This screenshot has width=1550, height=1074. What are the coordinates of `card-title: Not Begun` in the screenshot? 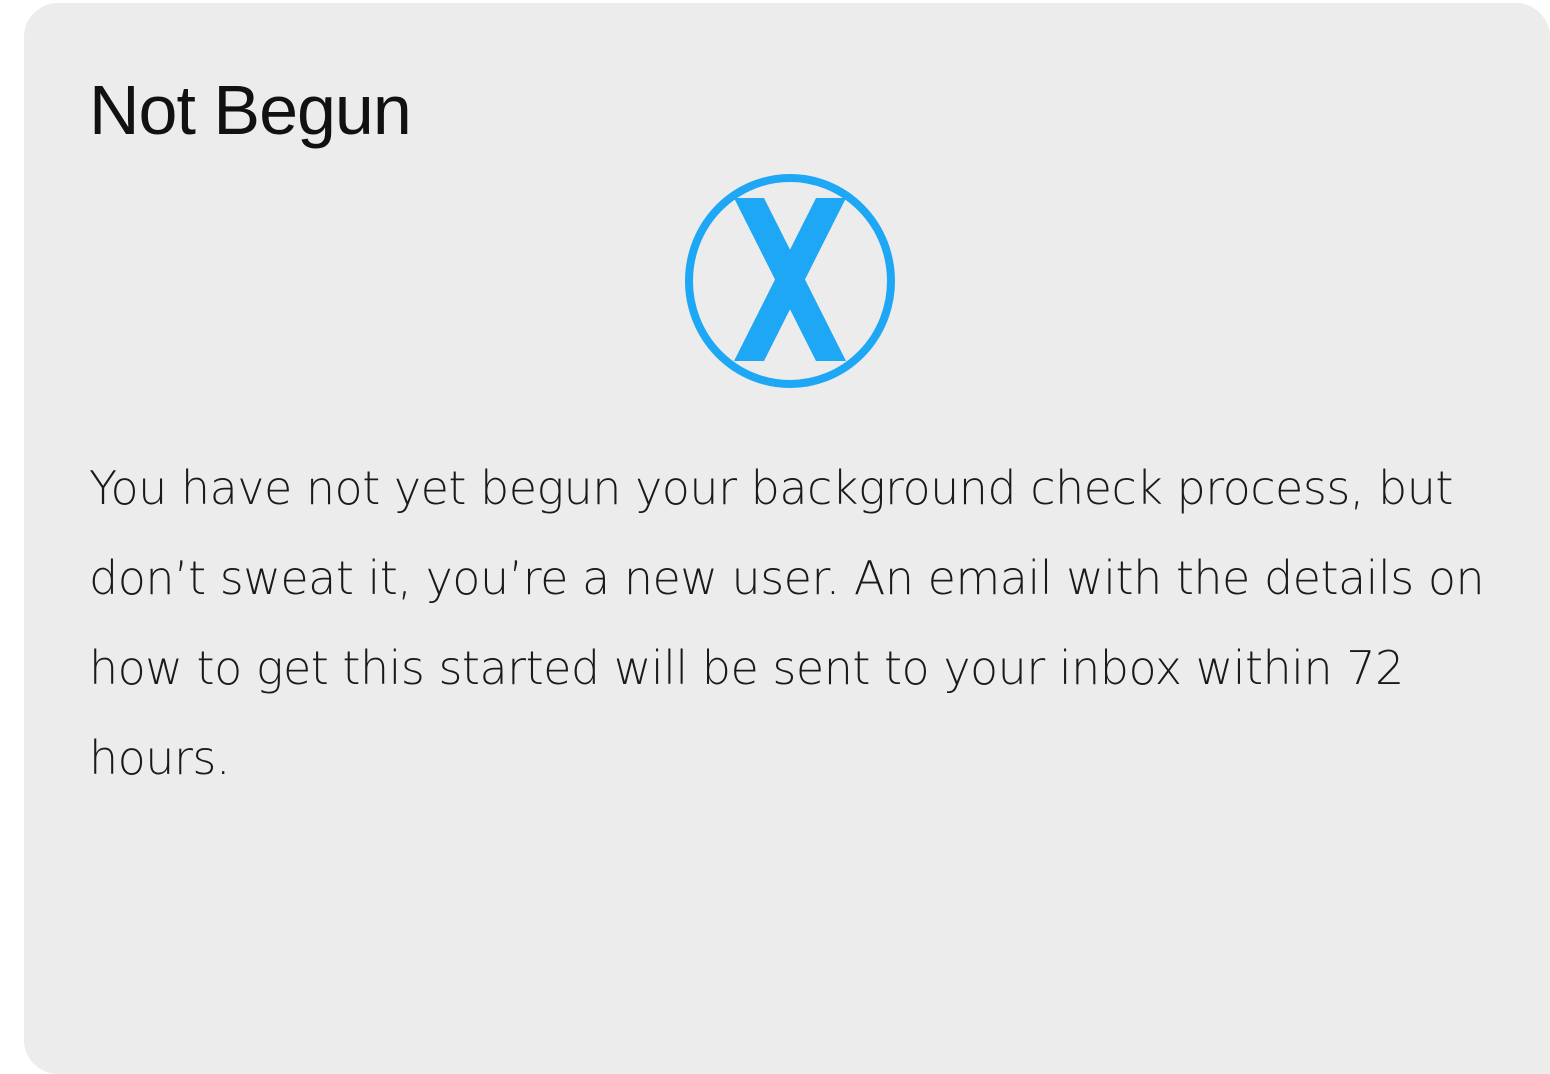 It's located at (250, 110).